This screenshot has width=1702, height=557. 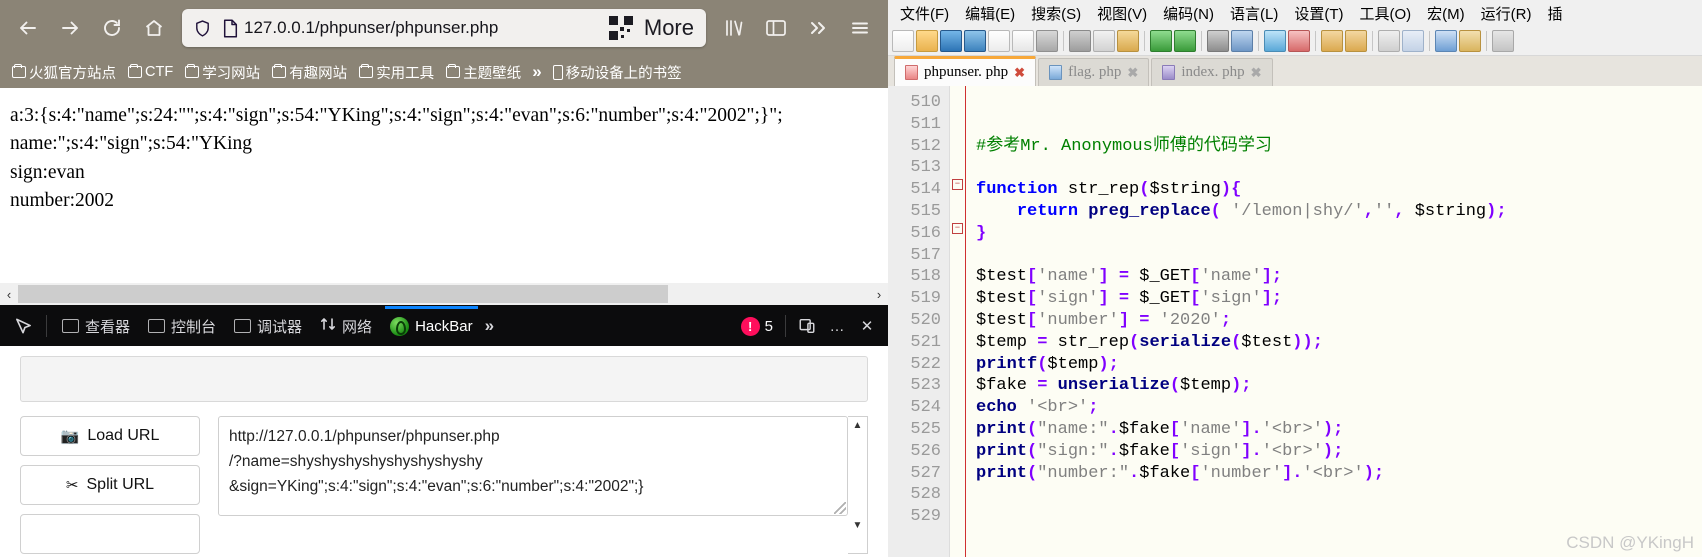 What do you see at coordinates (857, 525) in the screenshot?
I see `scroll-down-icon: ▼` at bounding box center [857, 525].